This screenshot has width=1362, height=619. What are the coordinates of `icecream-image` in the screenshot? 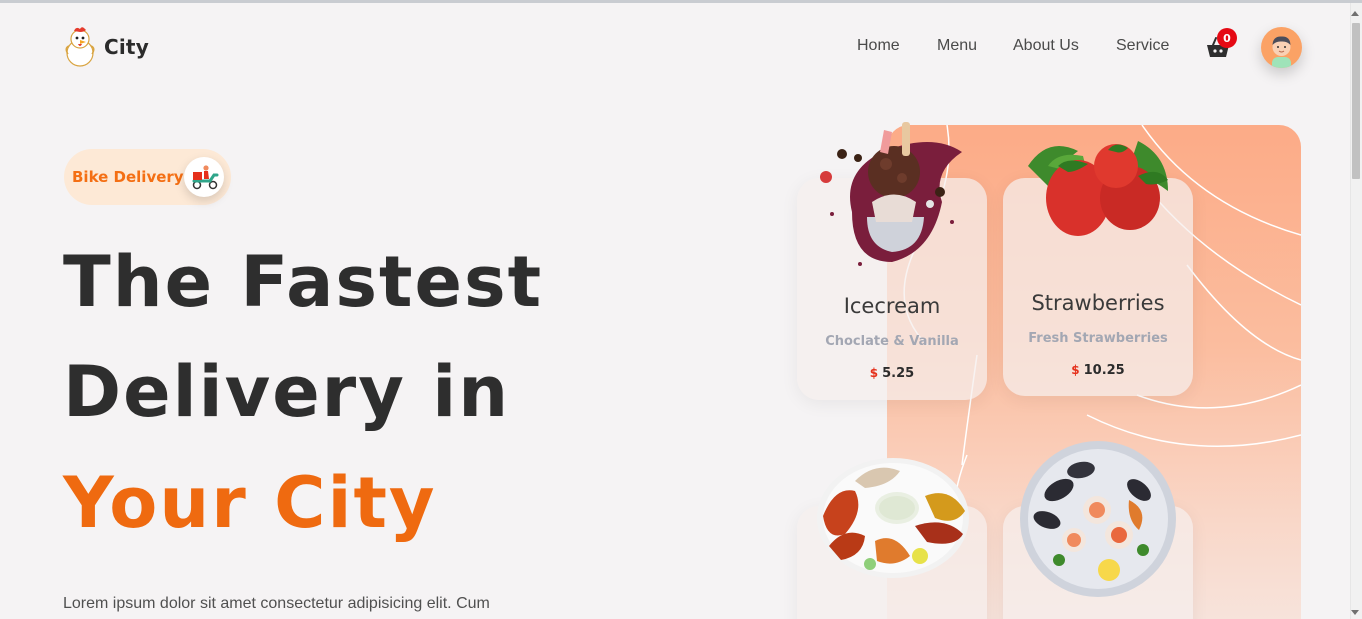 It's located at (891, 194).